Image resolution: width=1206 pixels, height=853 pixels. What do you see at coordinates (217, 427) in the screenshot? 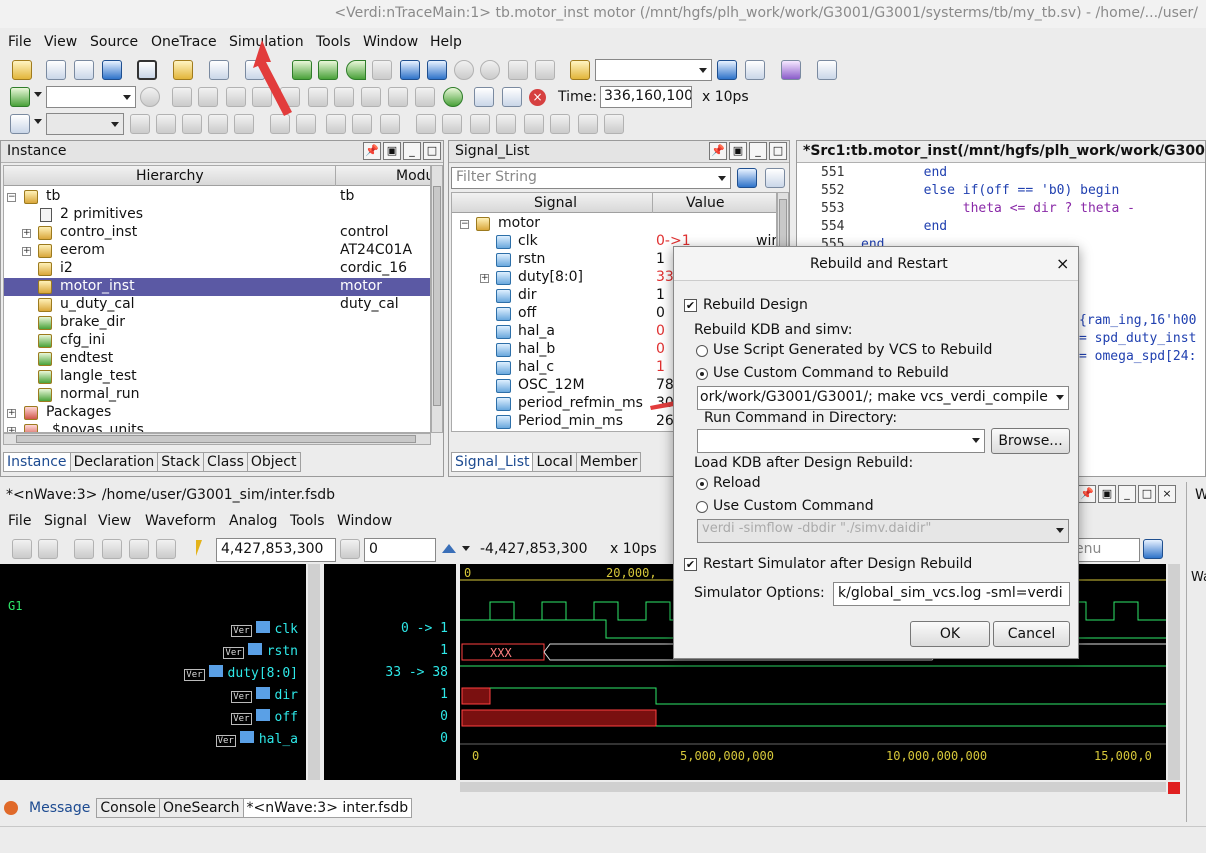
I see `tree-row: + $novas_units` at bounding box center [217, 427].